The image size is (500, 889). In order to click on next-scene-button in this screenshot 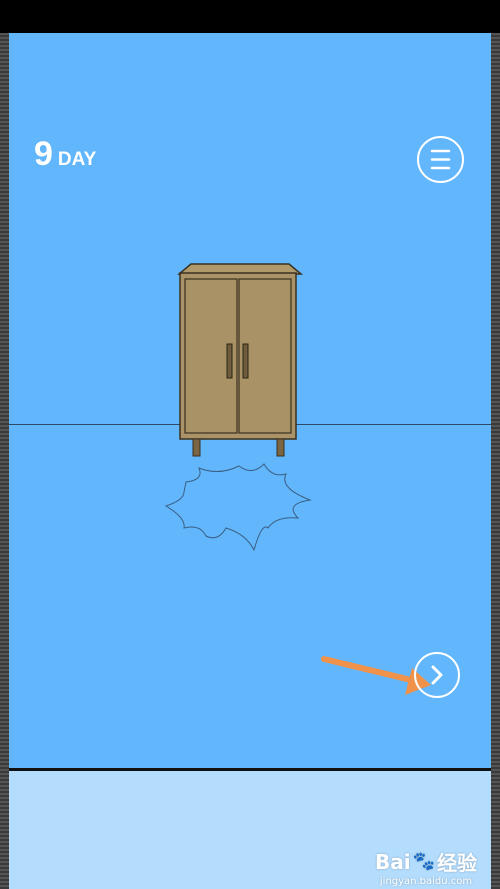, I will do `click(437, 675)`.